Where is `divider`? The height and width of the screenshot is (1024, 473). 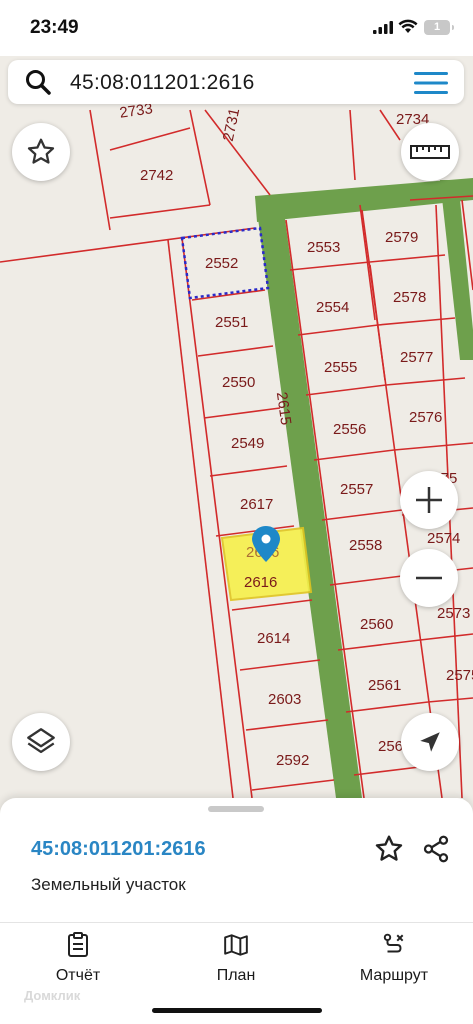 divider is located at coordinates (236, 922).